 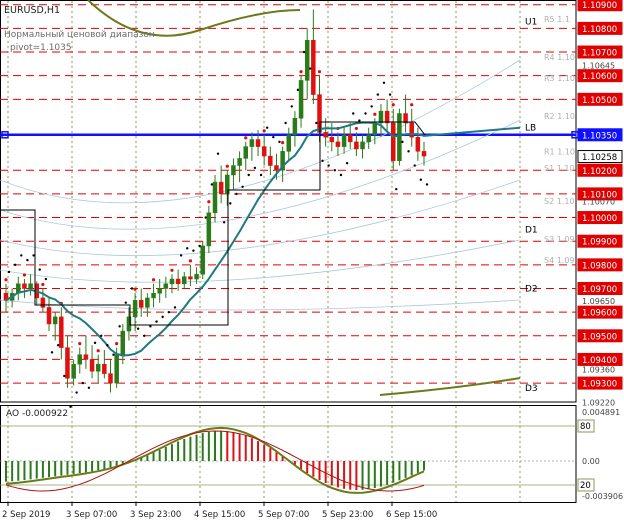 I want to click on time-label: 5 Sep 23:00, so click(x=347, y=515).